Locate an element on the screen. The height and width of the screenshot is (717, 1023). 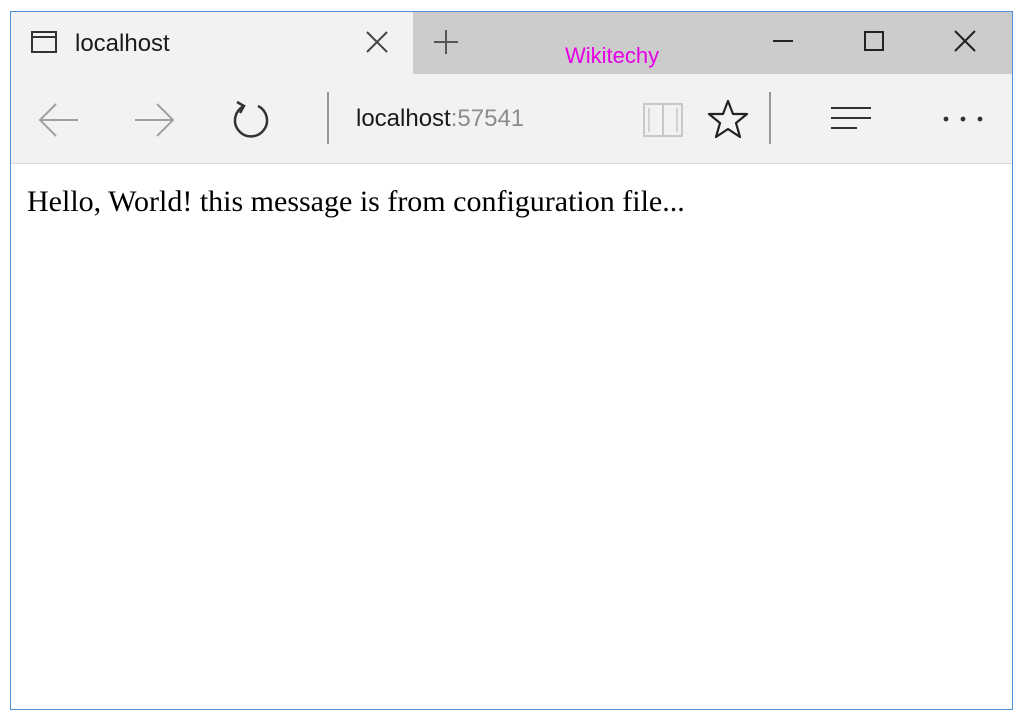
new-tab-plus-icon is located at coordinates (446, 42).